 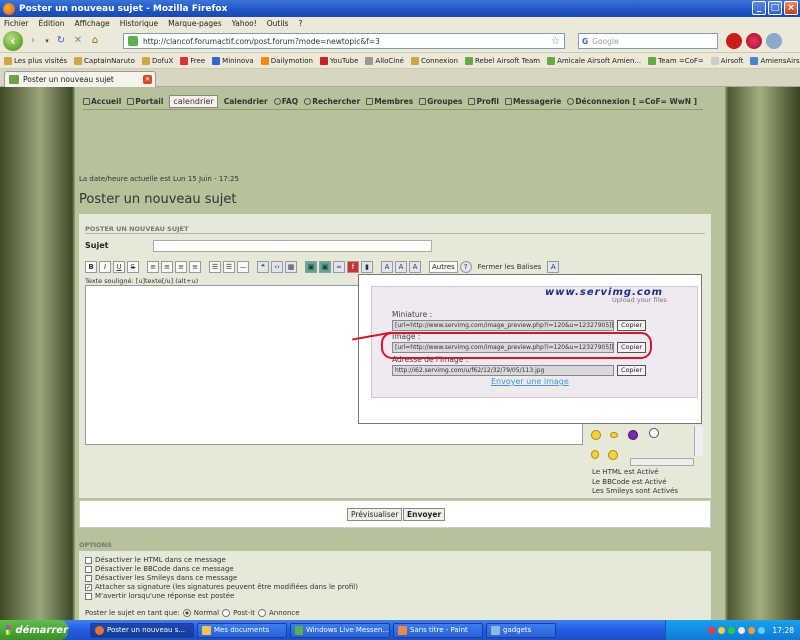 What do you see at coordinates (102, 101) in the screenshot?
I see `nav-accueil: Accueil` at bounding box center [102, 101].